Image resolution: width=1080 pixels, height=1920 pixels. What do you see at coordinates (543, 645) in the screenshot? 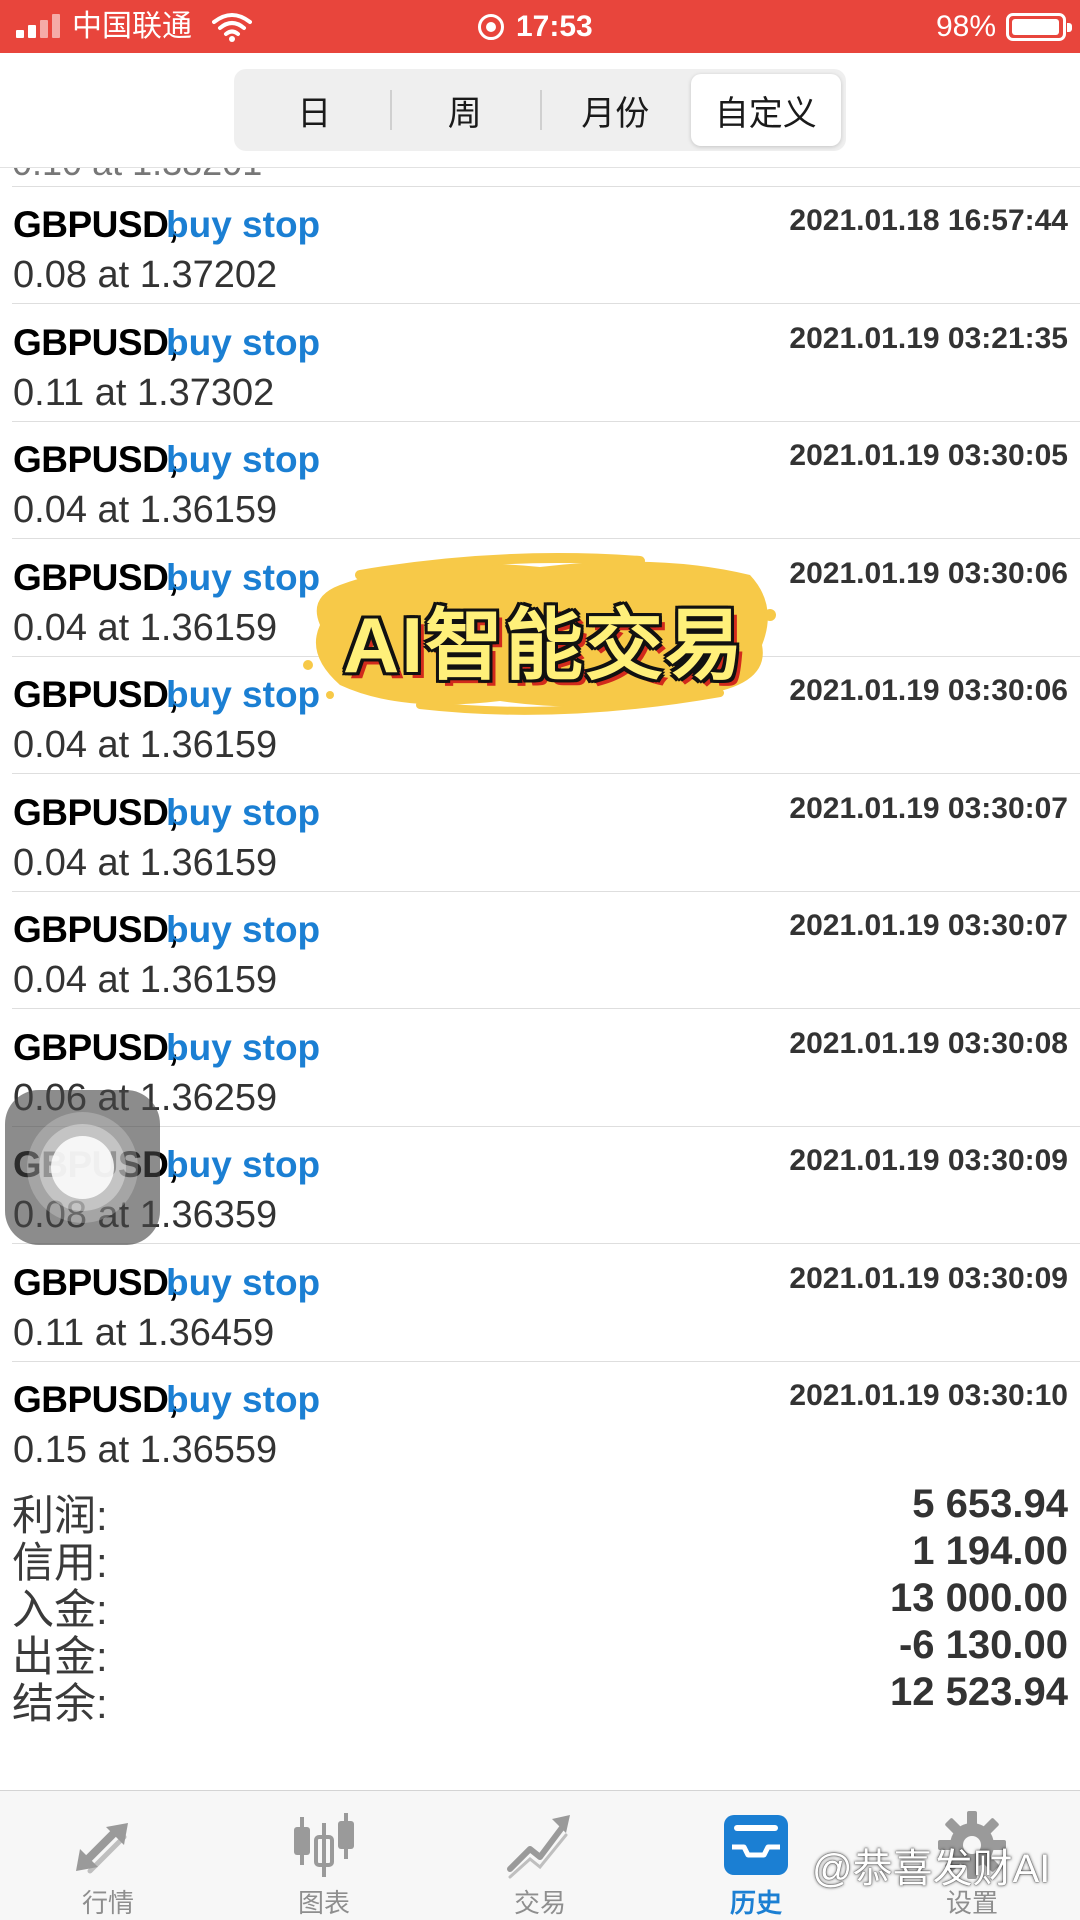
I see `banner-text: AI智能交易` at bounding box center [543, 645].